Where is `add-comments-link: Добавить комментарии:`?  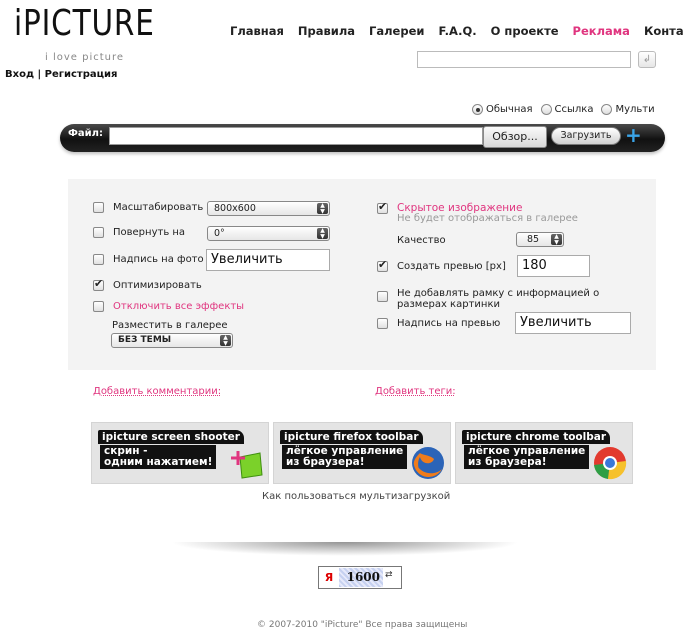 add-comments-link: Добавить комментарии: is located at coordinates (157, 391).